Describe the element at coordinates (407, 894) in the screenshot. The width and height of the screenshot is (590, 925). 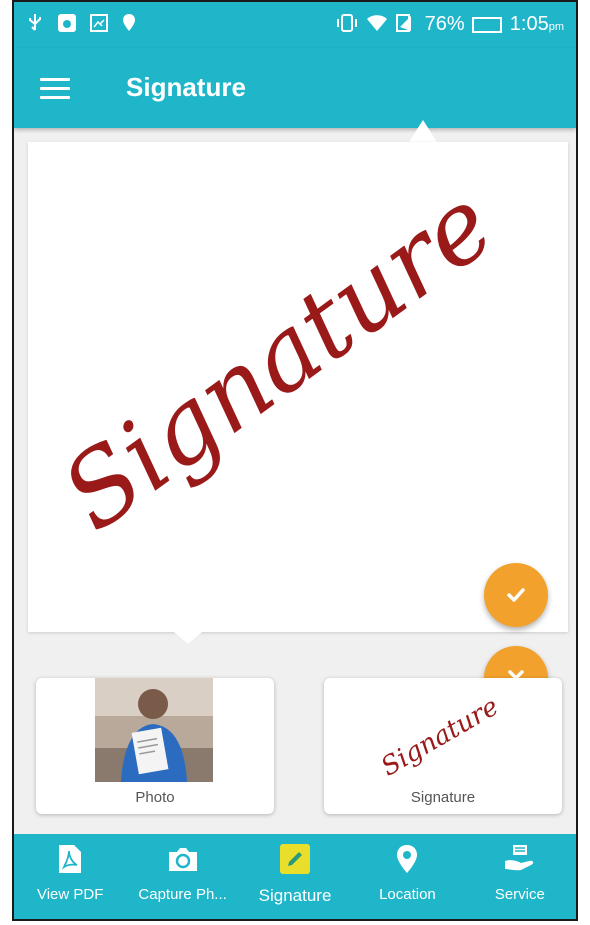
I see `nav-label-location: Location` at that location.